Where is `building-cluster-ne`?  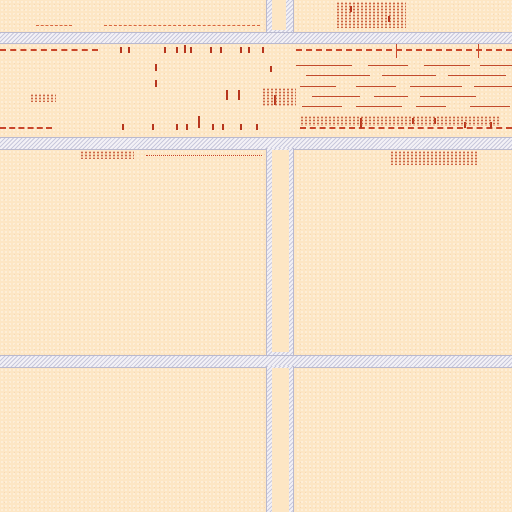
building-cluster-ne is located at coordinates (371, 15).